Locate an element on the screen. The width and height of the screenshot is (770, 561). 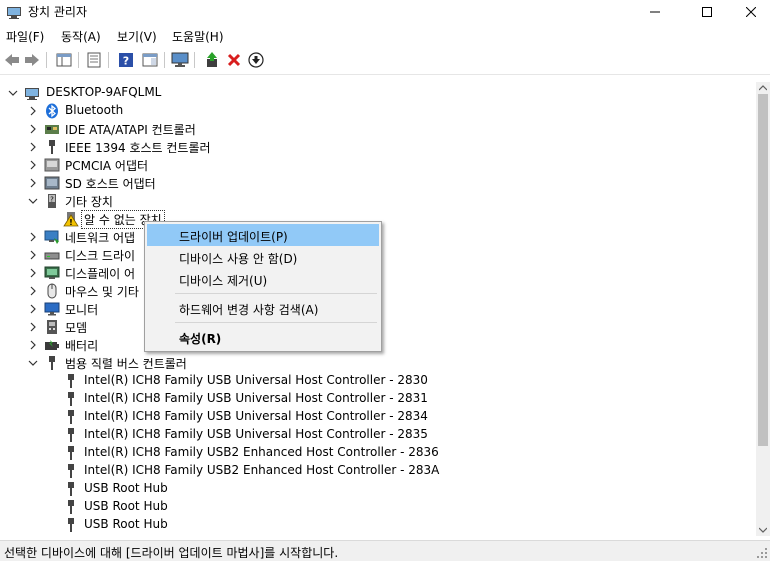
menu-file: 파일(F) is located at coordinates (25, 36).